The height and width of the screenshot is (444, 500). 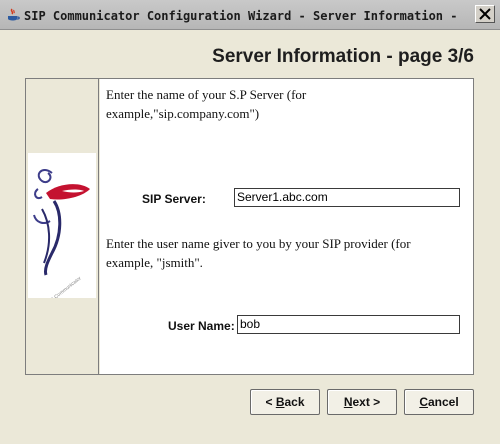 What do you see at coordinates (14, 14) in the screenshot?
I see `java-app-icon` at bounding box center [14, 14].